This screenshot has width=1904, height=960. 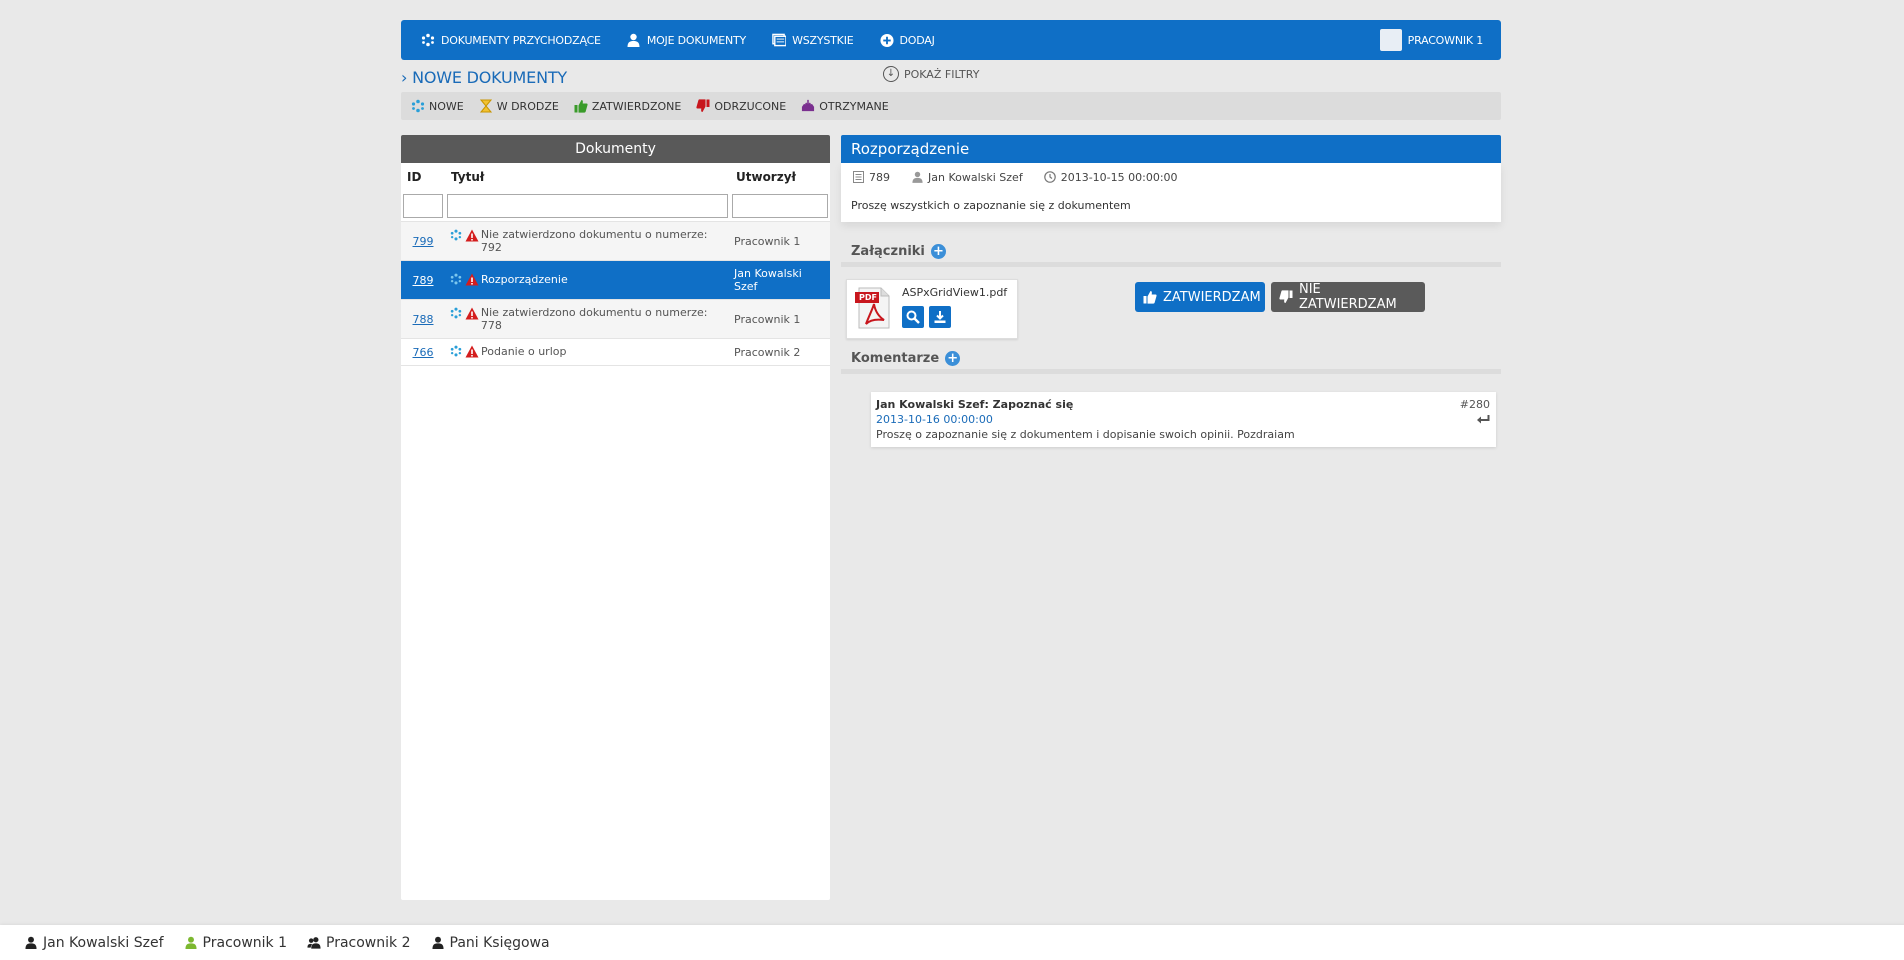 I want to click on row-id-link: 766, so click(x=423, y=352).